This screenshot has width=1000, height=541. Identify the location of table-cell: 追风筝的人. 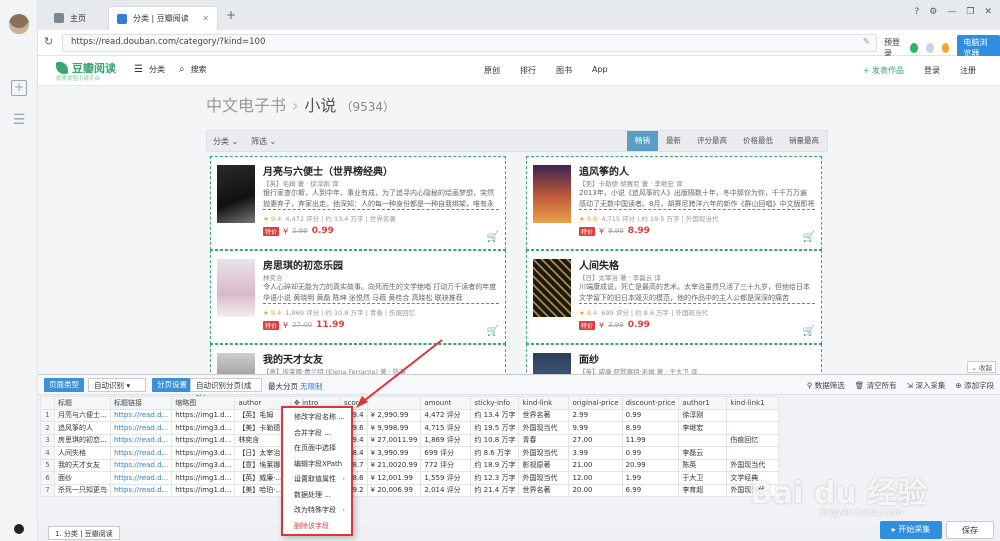
(82, 428).